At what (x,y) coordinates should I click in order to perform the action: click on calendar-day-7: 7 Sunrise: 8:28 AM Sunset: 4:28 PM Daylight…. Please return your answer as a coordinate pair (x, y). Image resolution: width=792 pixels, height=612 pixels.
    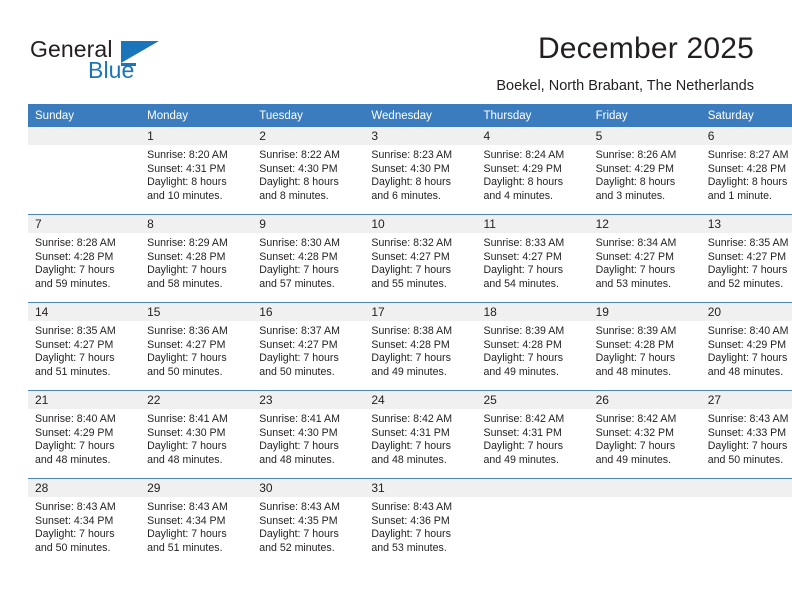
    Looking at the image, I should click on (84, 258).